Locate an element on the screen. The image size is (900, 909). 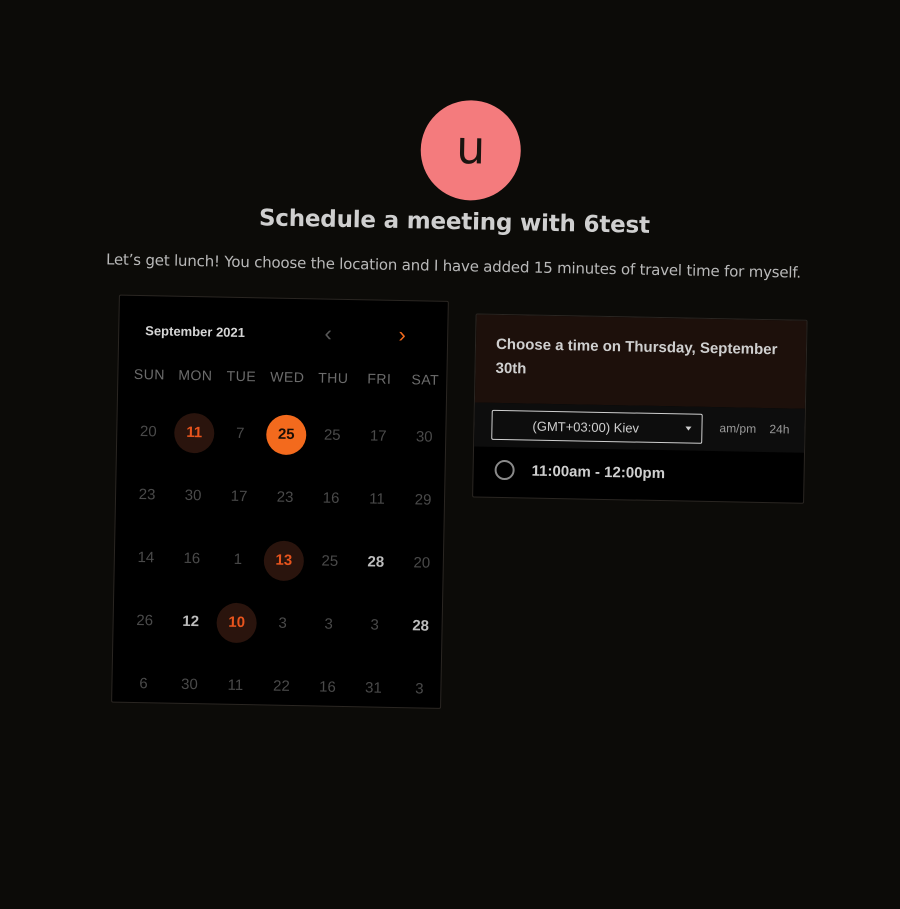
calendar-day: 6 is located at coordinates (143, 684).